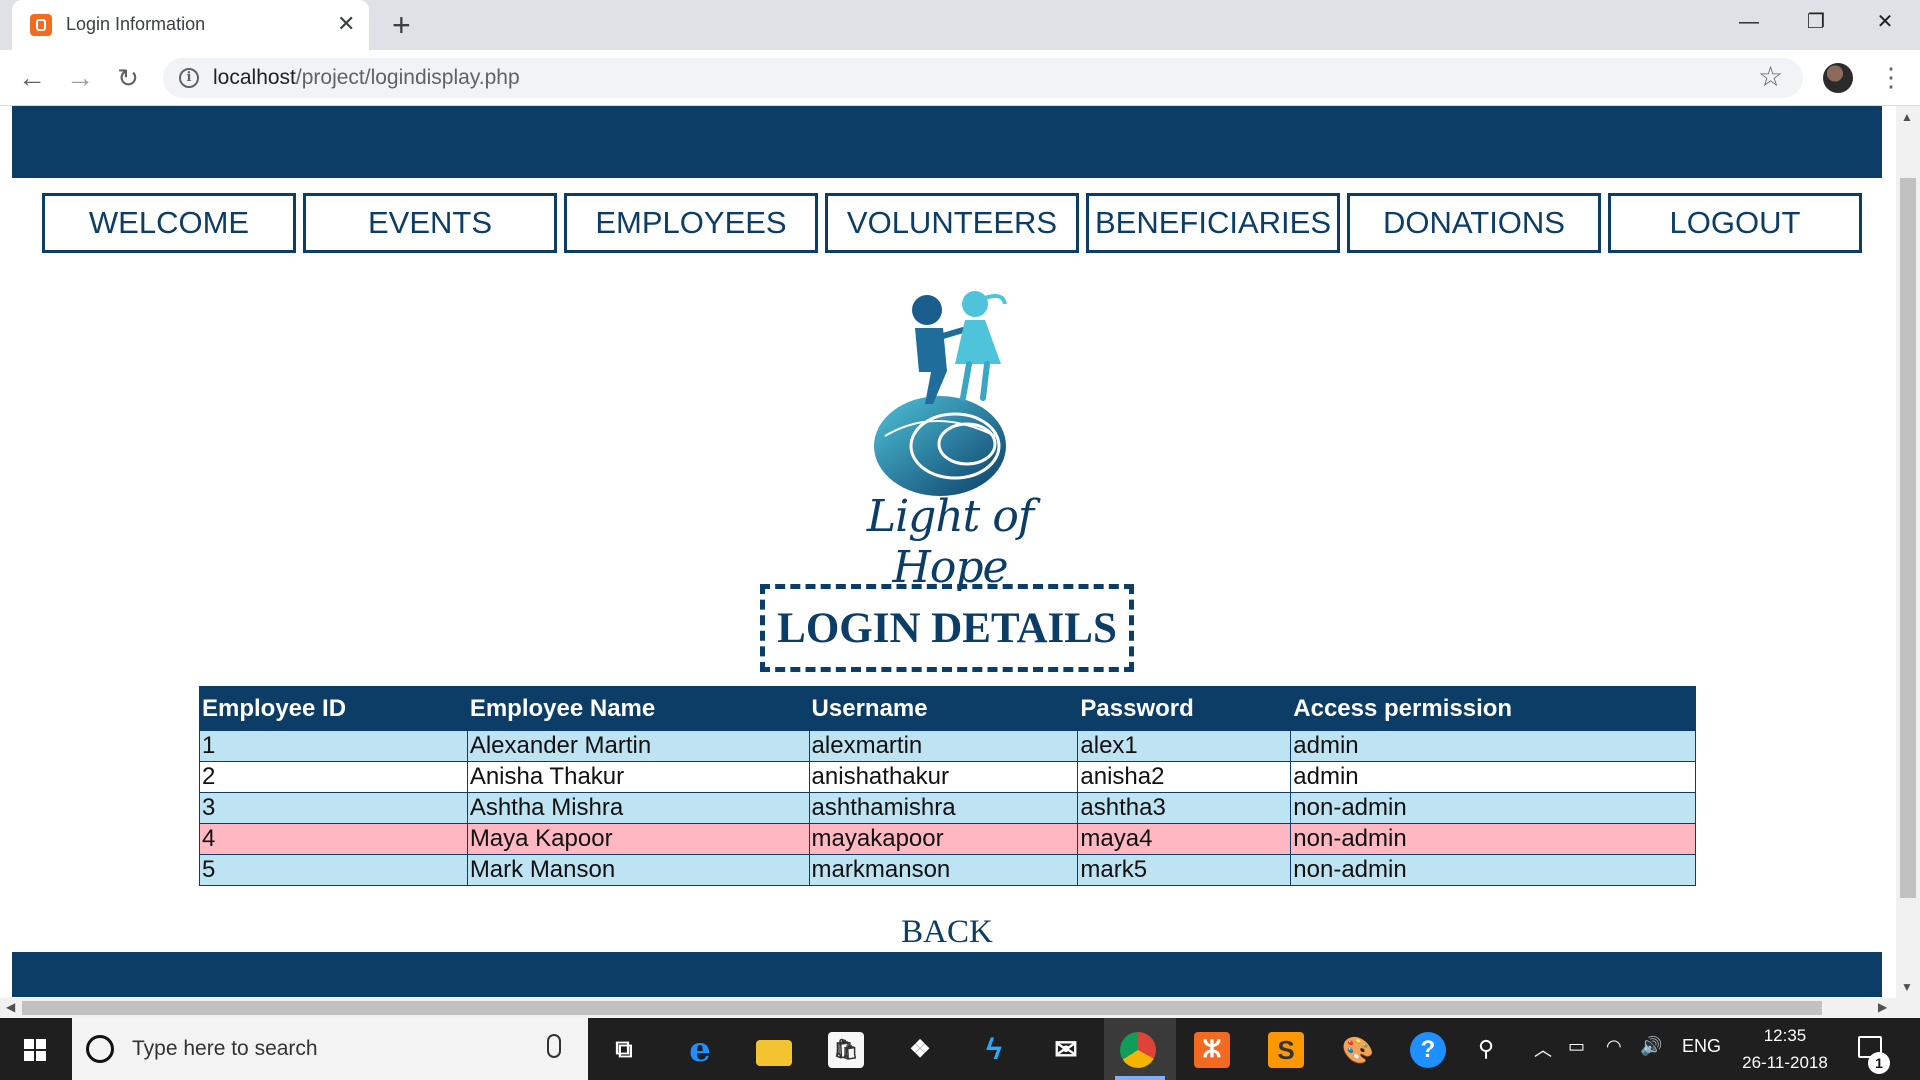 This screenshot has width=1920, height=1080. I want to click on column-header-password: Password, so click(1184, 708).